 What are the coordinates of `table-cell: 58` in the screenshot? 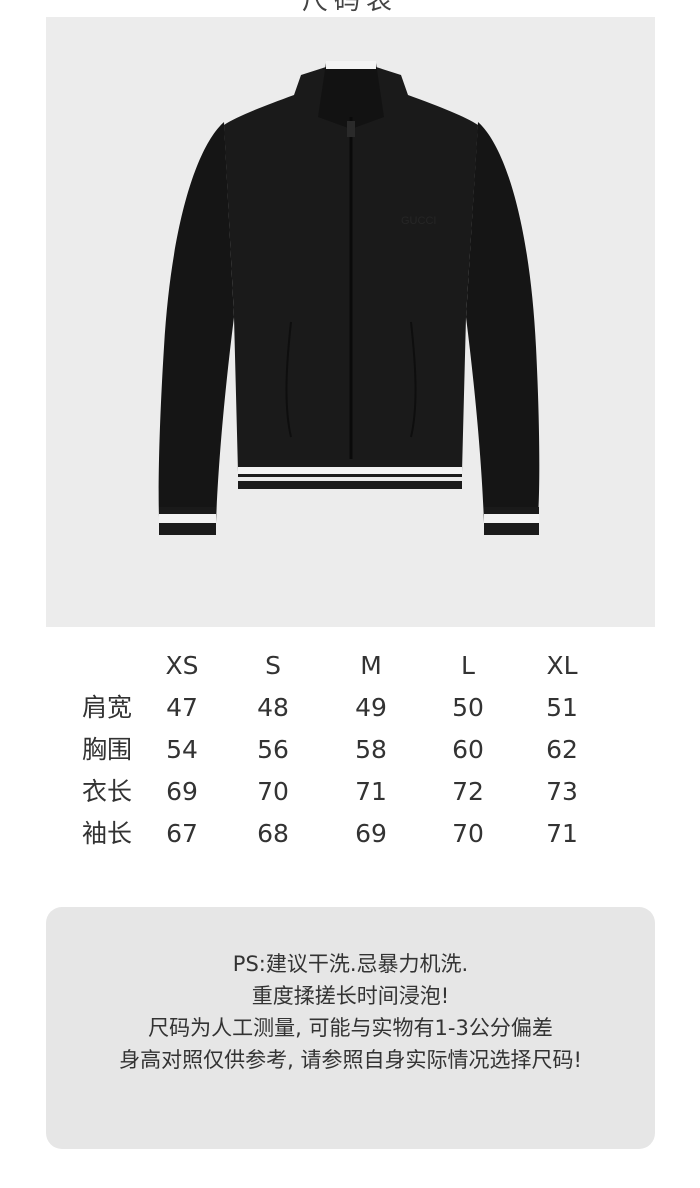 It's located at (371, 749).